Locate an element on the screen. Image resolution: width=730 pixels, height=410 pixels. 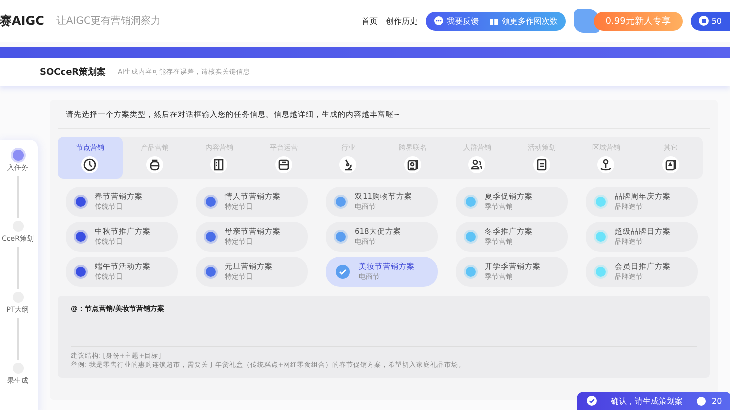
document-icon is located at coordinates (541, 165).